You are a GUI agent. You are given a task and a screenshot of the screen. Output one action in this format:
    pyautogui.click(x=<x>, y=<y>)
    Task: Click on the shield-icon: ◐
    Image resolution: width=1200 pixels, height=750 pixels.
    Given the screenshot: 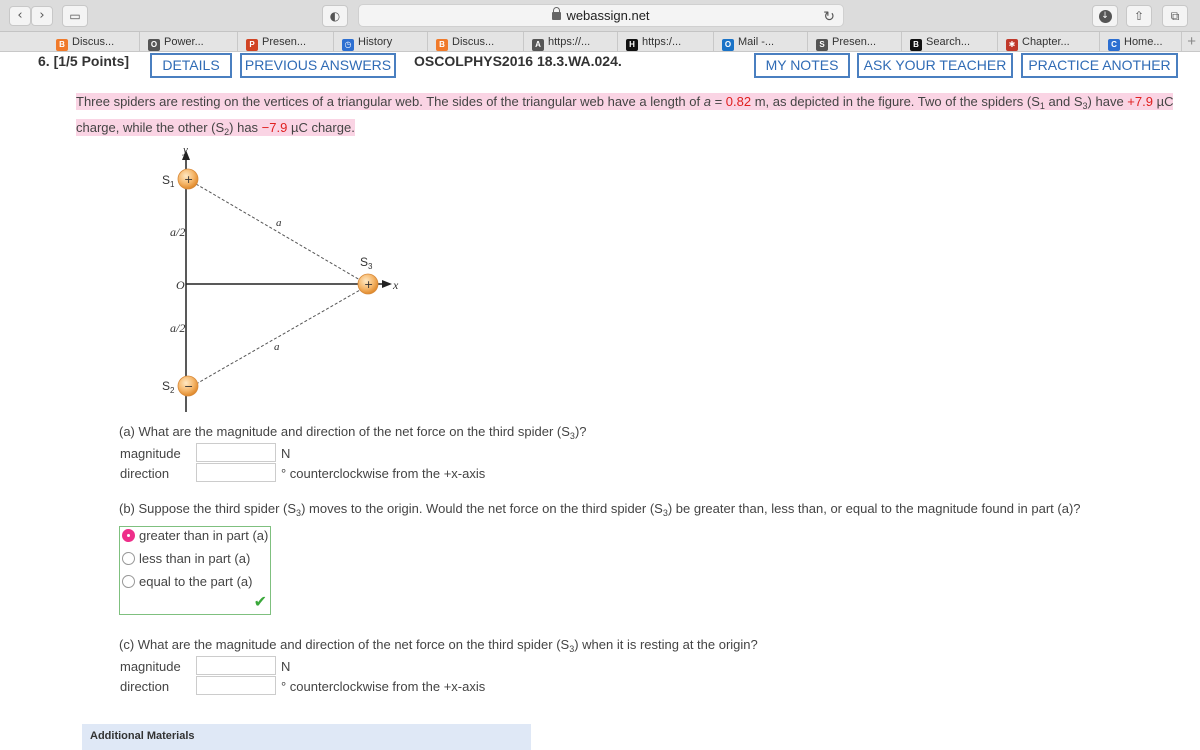 What is the action you would take?
    pyautogui.click(x=335, y=16)
    